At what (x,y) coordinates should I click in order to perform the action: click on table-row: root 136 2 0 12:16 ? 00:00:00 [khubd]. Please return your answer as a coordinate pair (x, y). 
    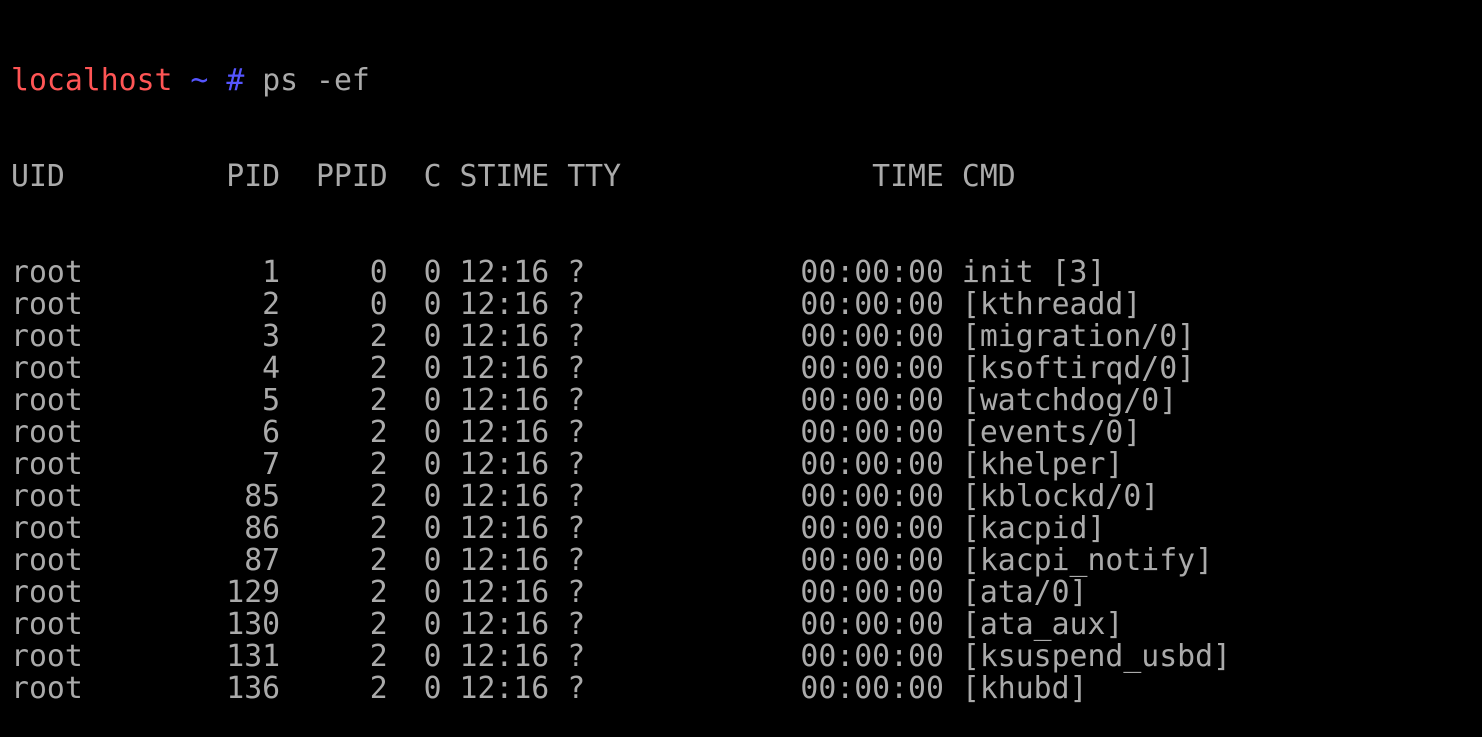
    Looking at the image, I should click on (746, 689).